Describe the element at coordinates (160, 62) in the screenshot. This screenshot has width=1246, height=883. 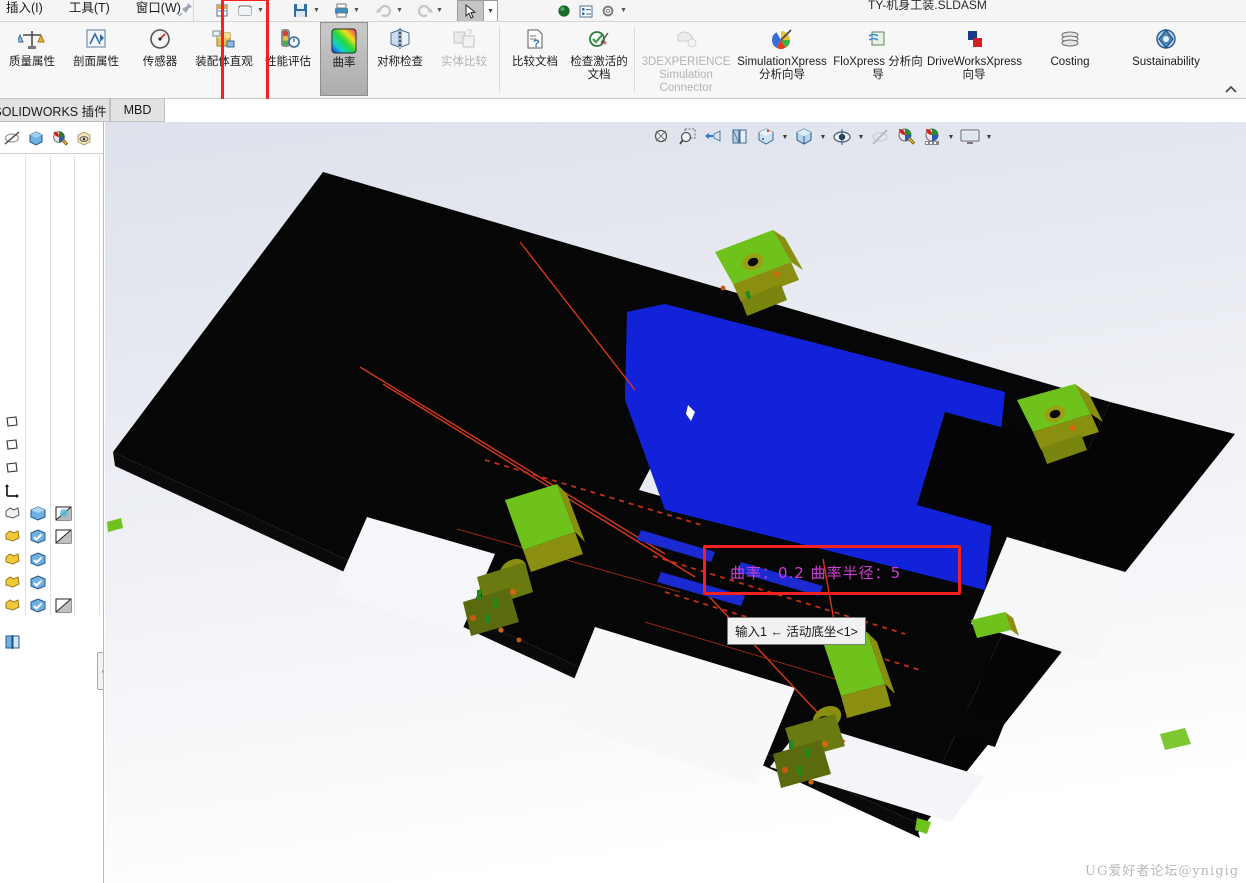
I see `ribbon-label: 传感器` at that location.